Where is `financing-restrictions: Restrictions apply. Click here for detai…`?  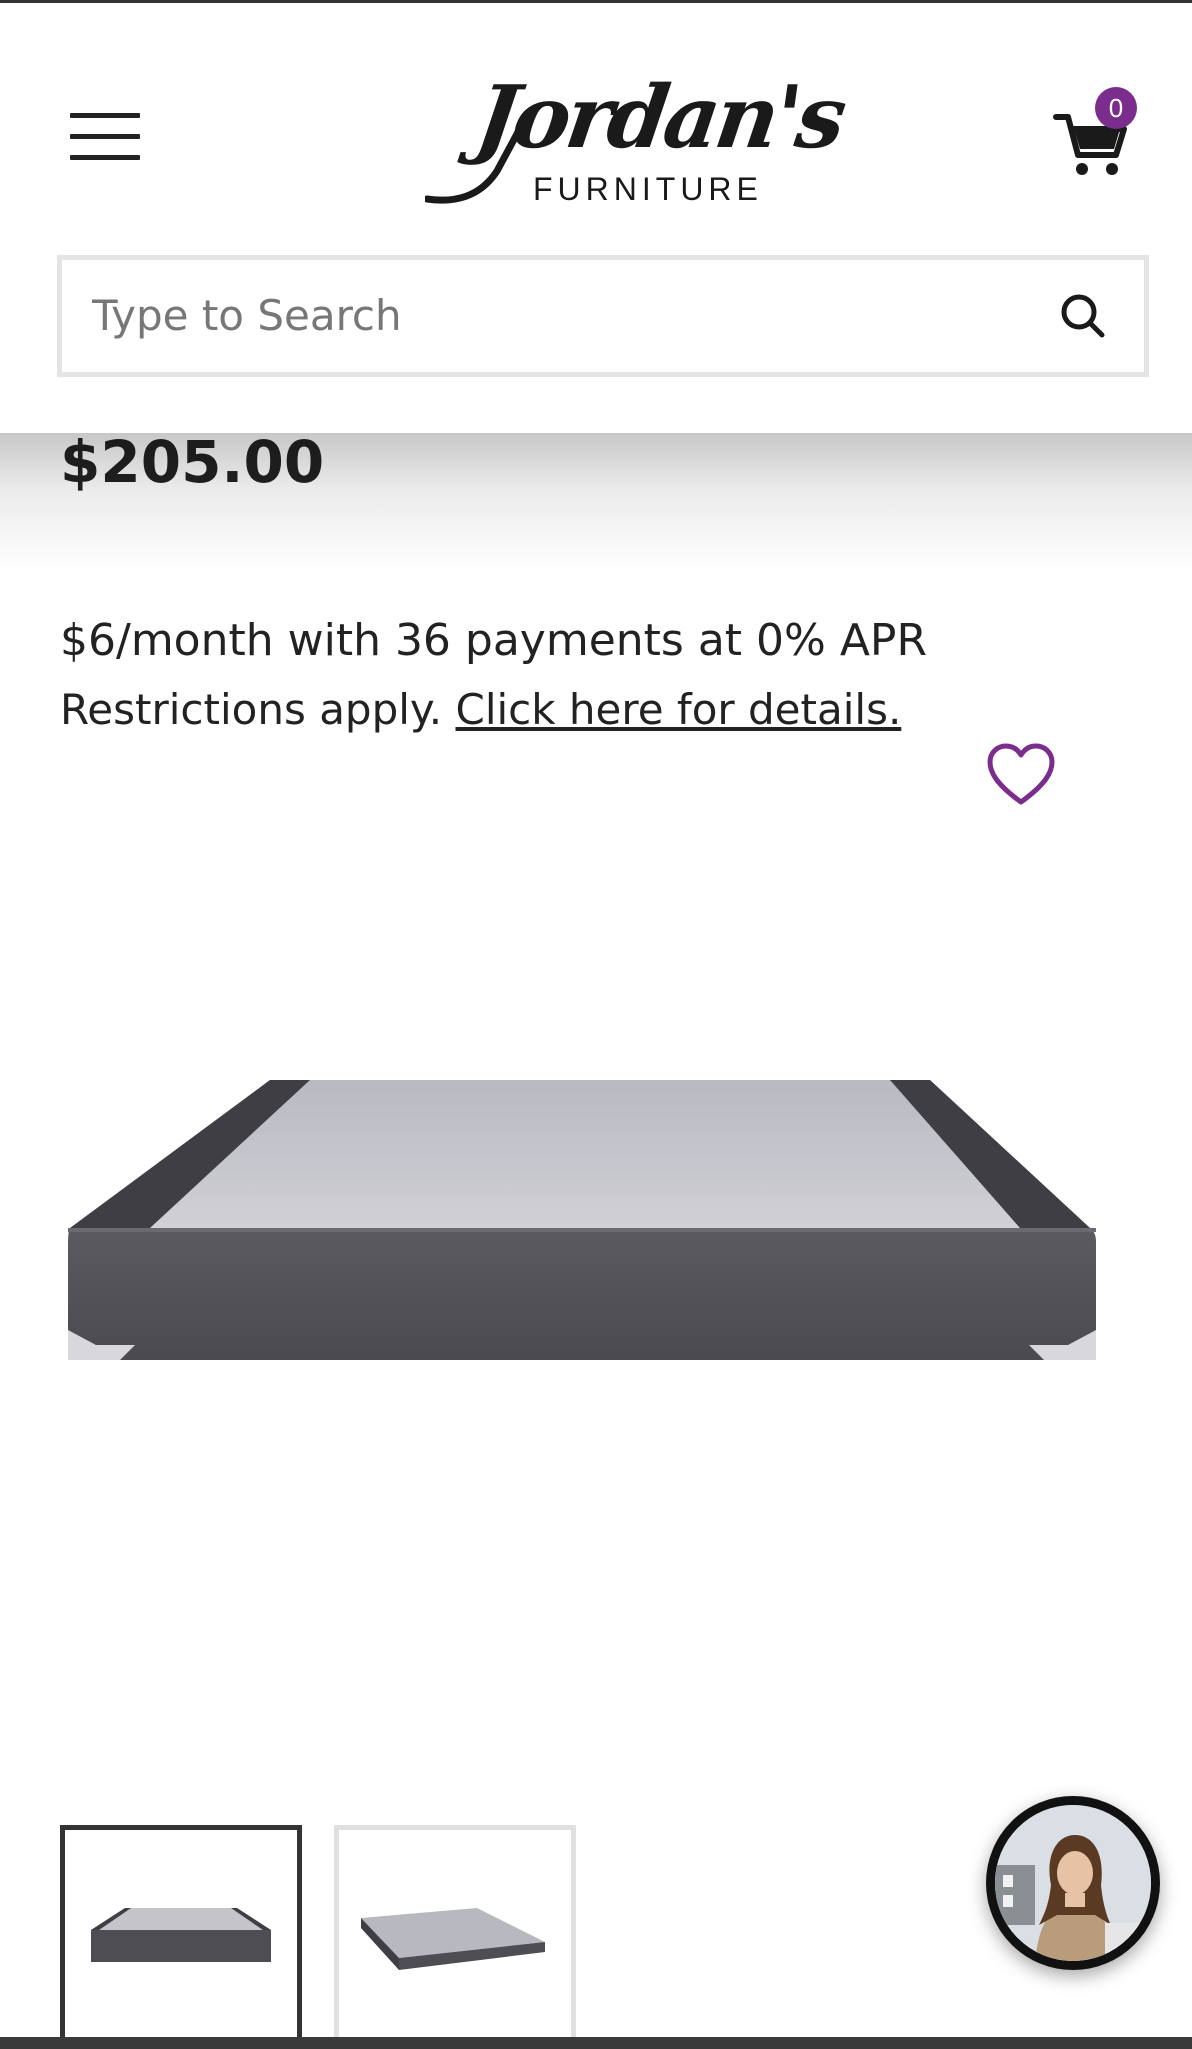
financing-restrictions: Restrictions apply. Click here for detai… is located at coordinates (480, 709).